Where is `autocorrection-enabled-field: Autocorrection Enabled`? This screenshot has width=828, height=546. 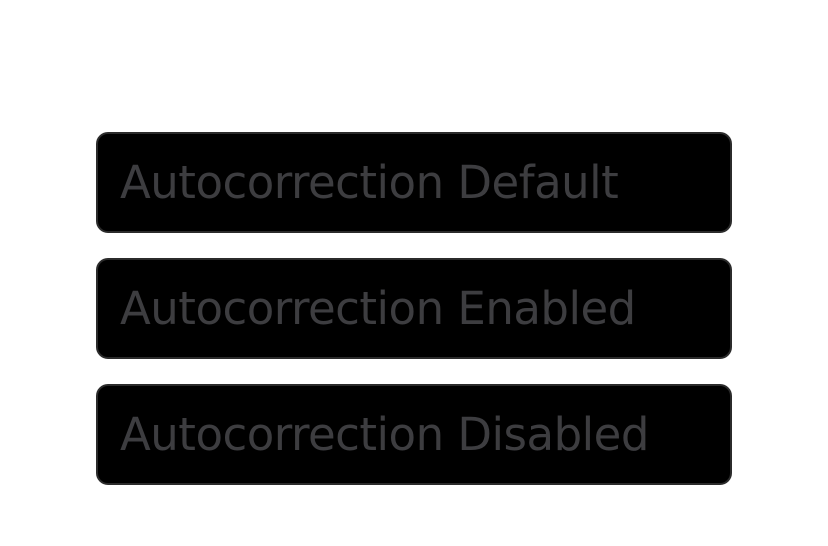 autocorrection-enabled-field: Autocorrection Enabled is located at coordinates (414, 308).